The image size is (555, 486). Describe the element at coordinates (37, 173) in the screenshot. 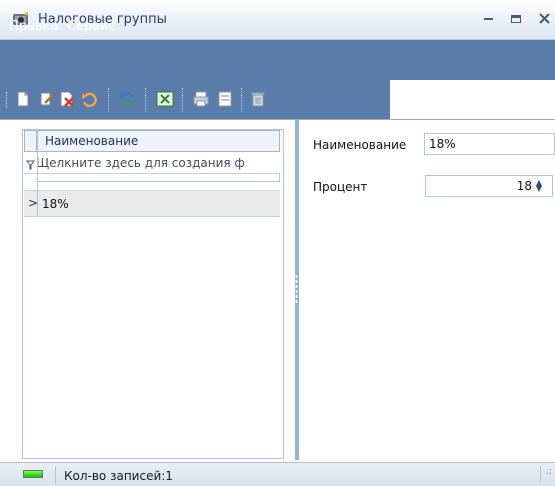

I see `grid-column-divider` at that location.